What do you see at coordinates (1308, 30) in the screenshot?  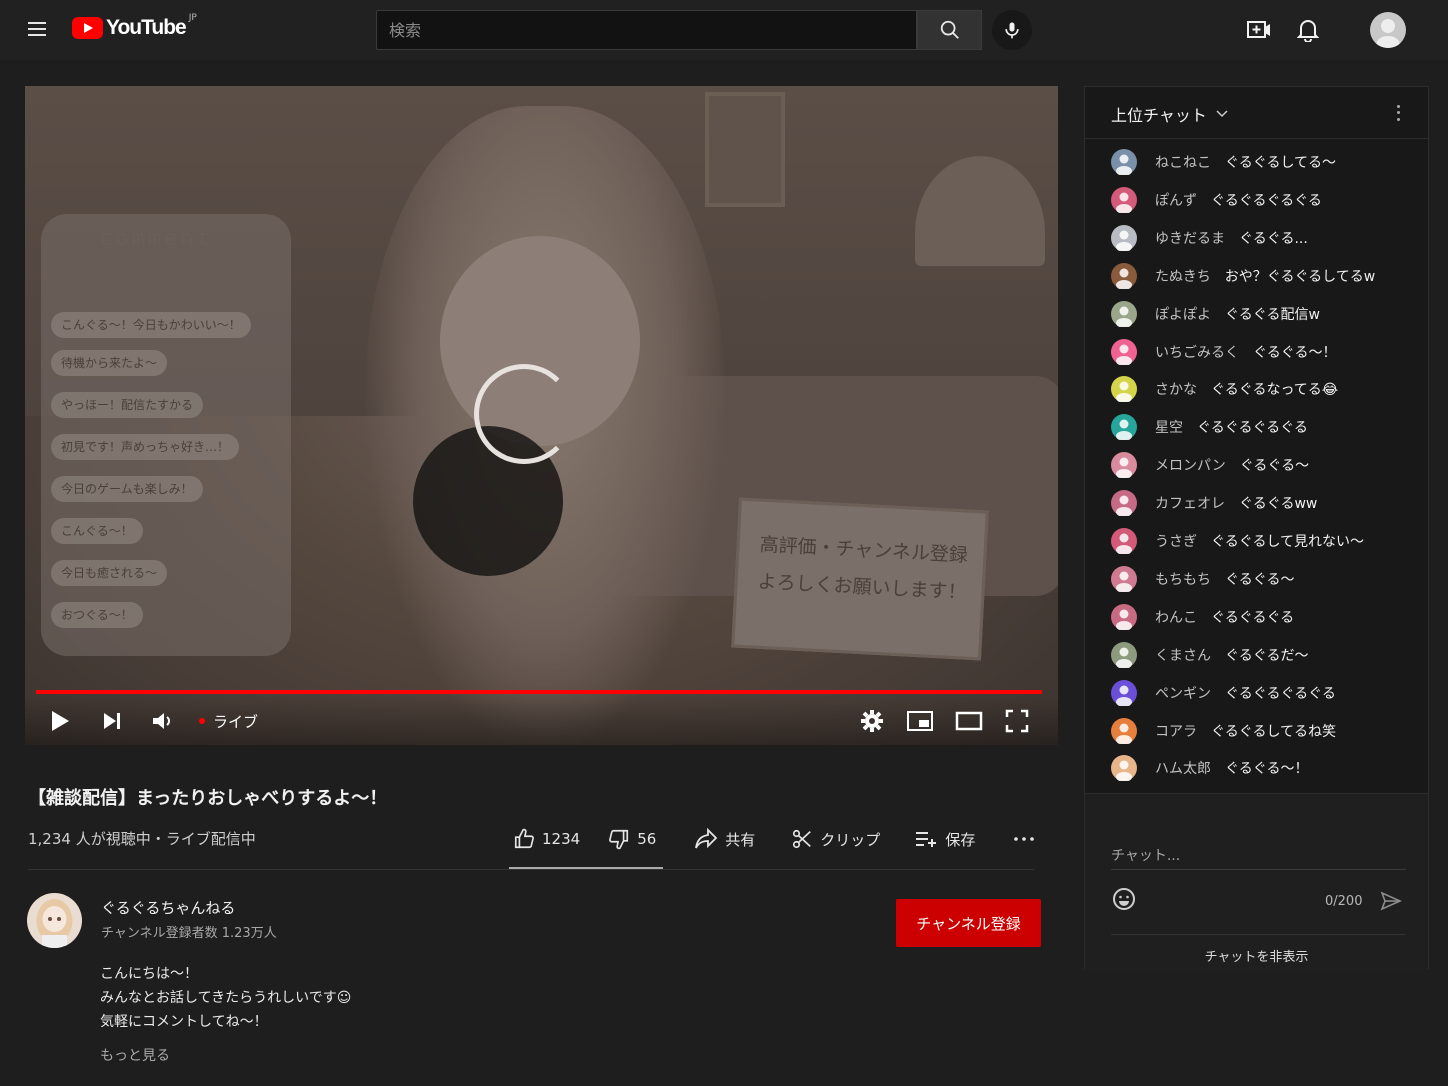 I see `notifications-button` at bounding box center [1308, 30].